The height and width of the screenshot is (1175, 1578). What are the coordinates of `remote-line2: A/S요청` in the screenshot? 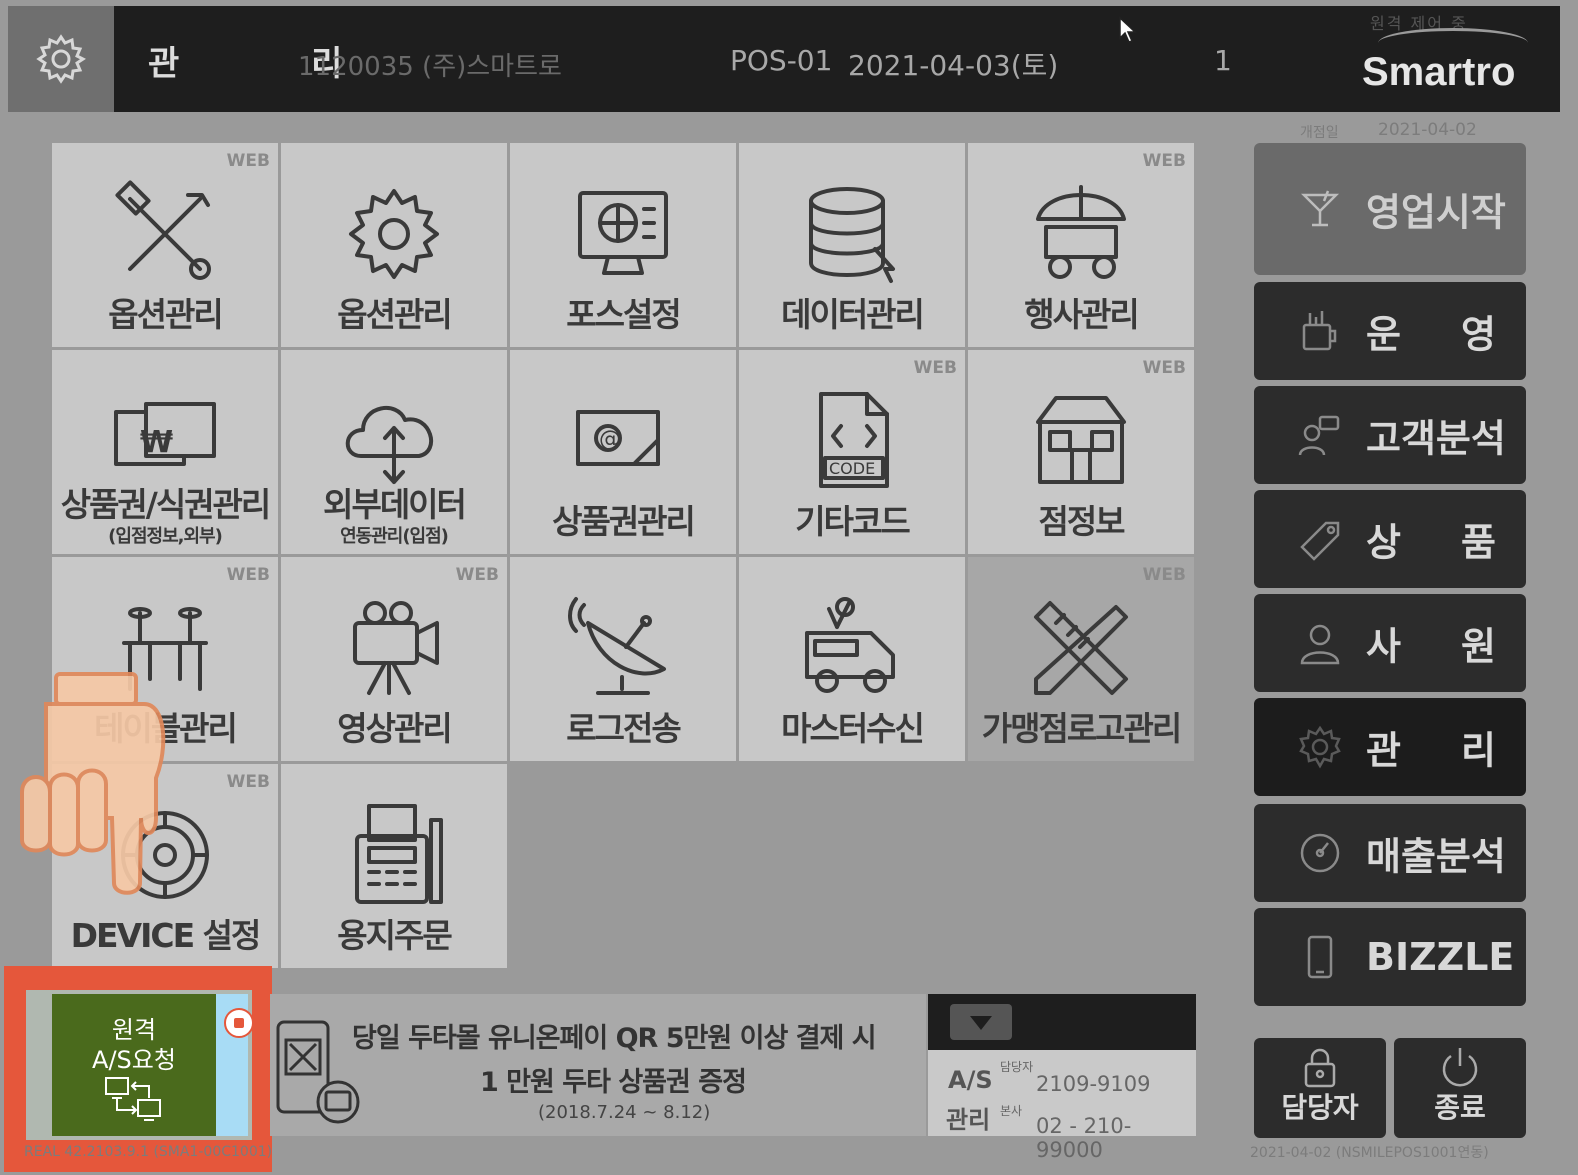 It's located at (134, 1060).